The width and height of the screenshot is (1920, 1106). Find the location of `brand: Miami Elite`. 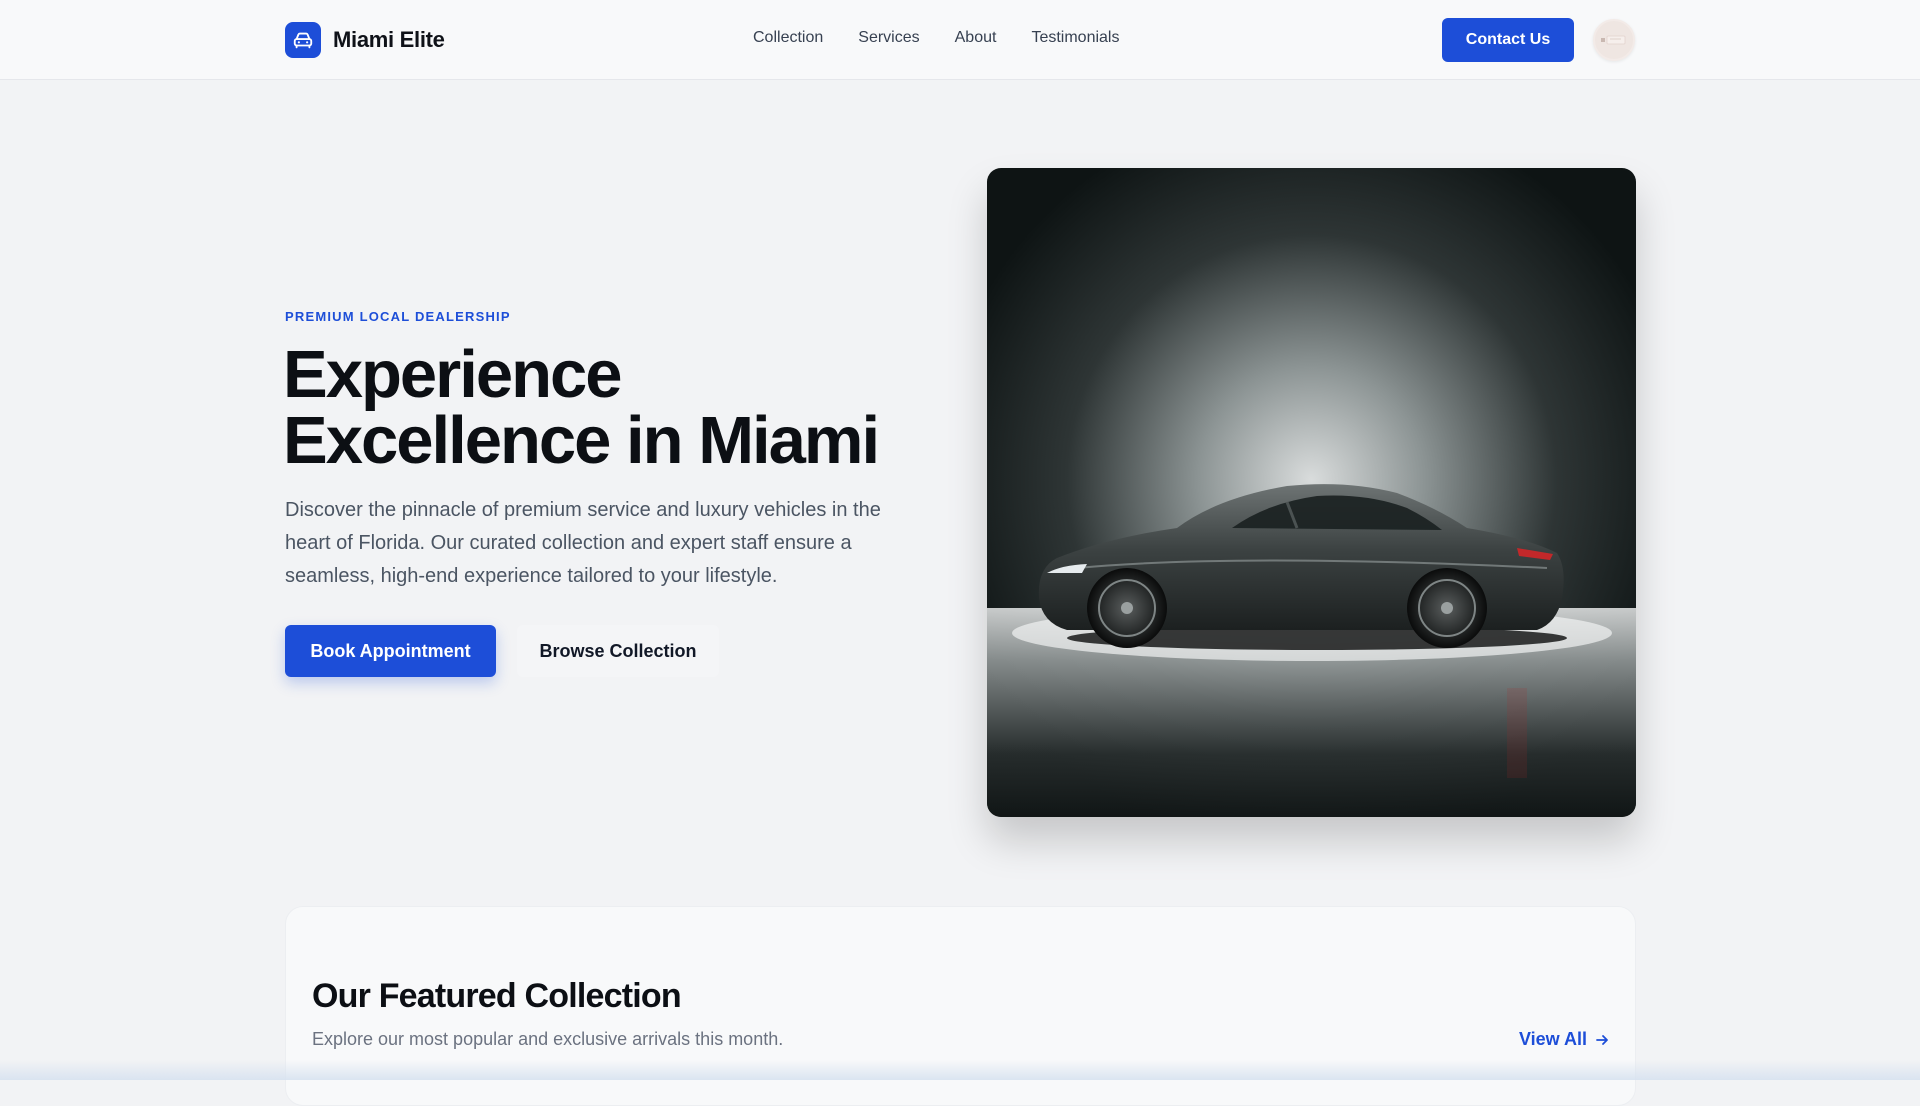

brand: Miami Elite is located at coordinates (365, 40).